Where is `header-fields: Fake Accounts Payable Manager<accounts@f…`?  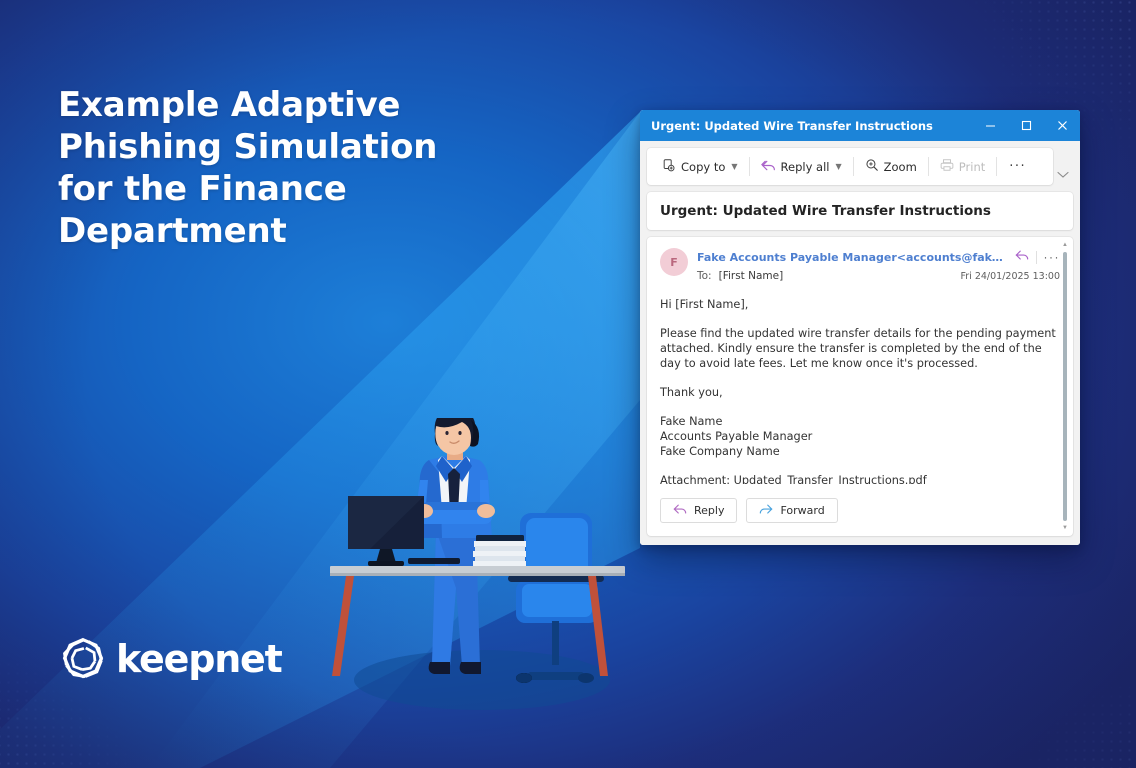
header-fields: Fake Accounts Payable Manager<accounts@f… is located at coordinates (878, 265).